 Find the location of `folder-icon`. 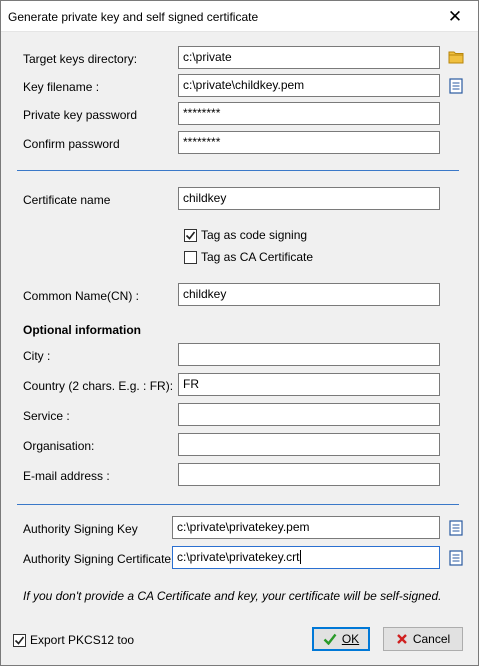

folder-icon is located at coordinates (456, 57).